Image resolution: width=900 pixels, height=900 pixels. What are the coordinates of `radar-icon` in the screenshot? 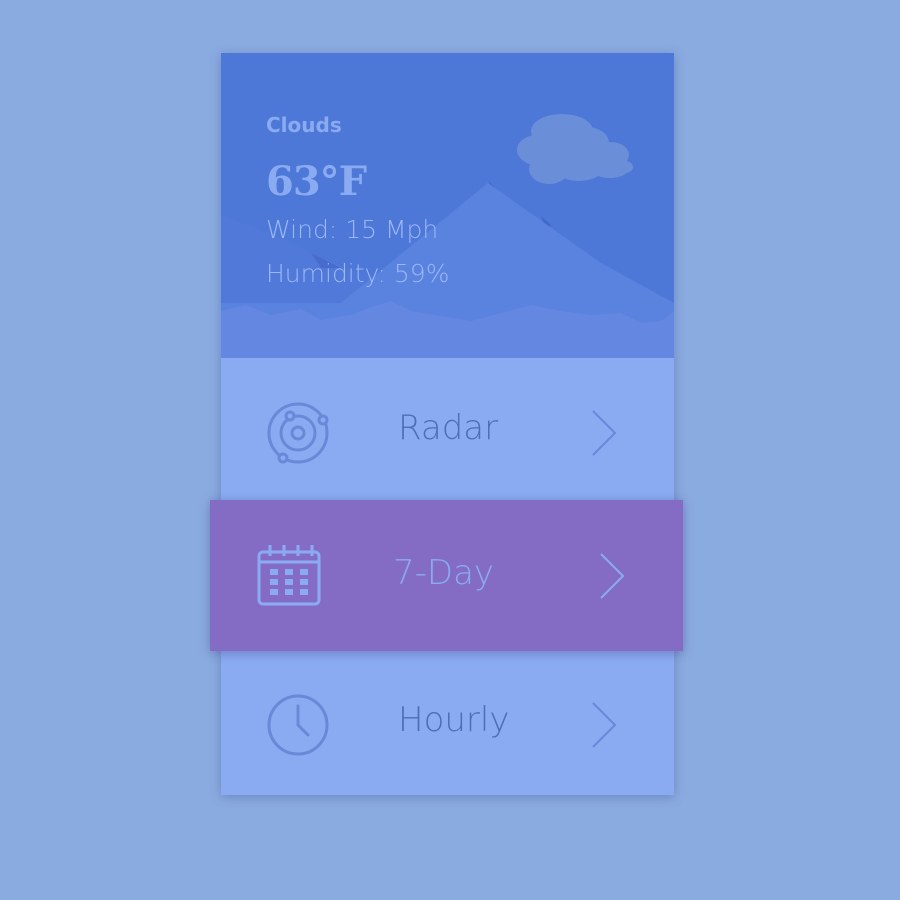 It's located at (298, 433).